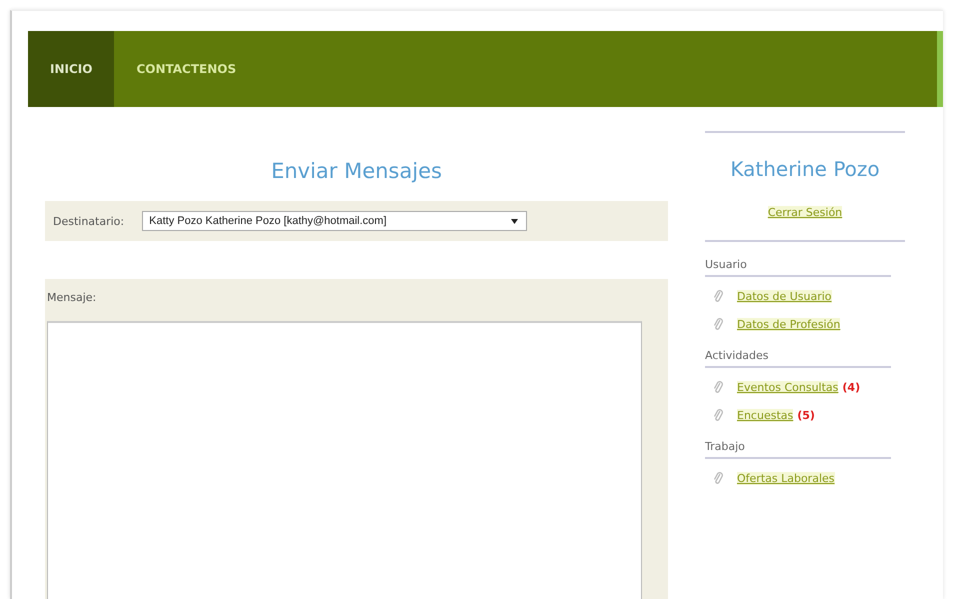 The height and width of the screenshot is (599, 953). Describe the element at coordinates (88, 221) in the screenshot. I see `recipient-label: Destinatario:` at that location.